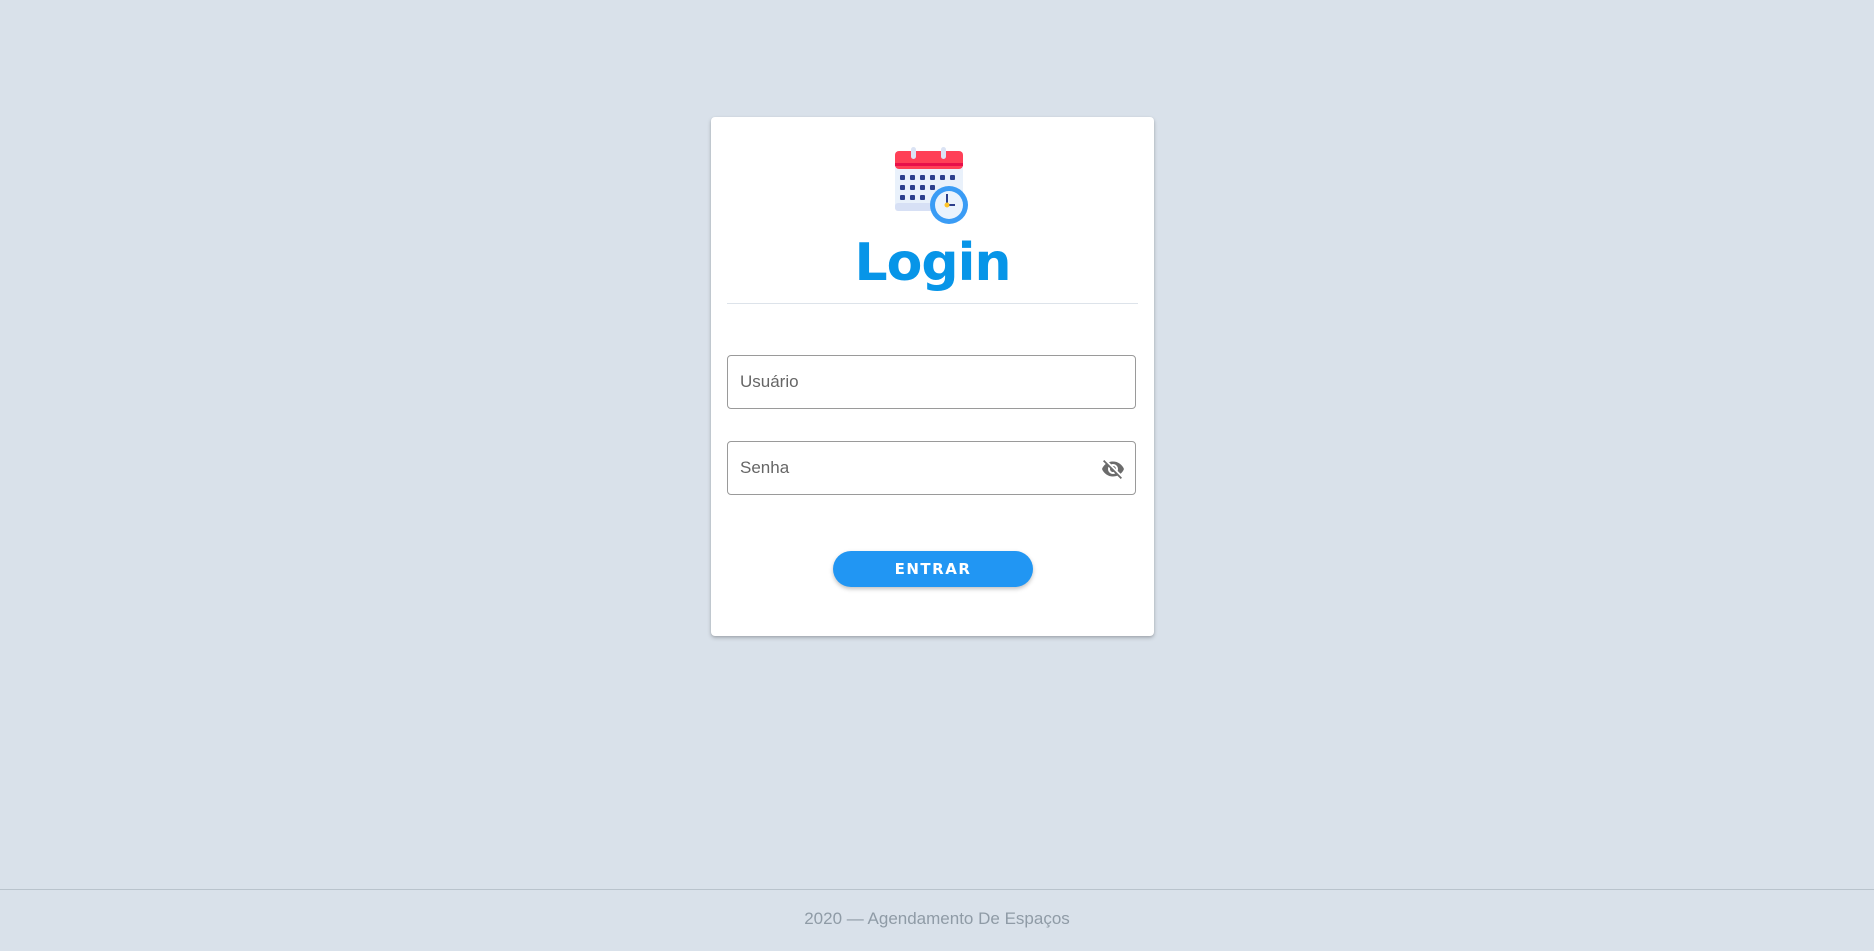 Image resolution: width=1874 pixels, height=951 pixels. Describe the element at coordinates (1113, 469) in the screenshot. I see `visibility-off-icon` at that location.